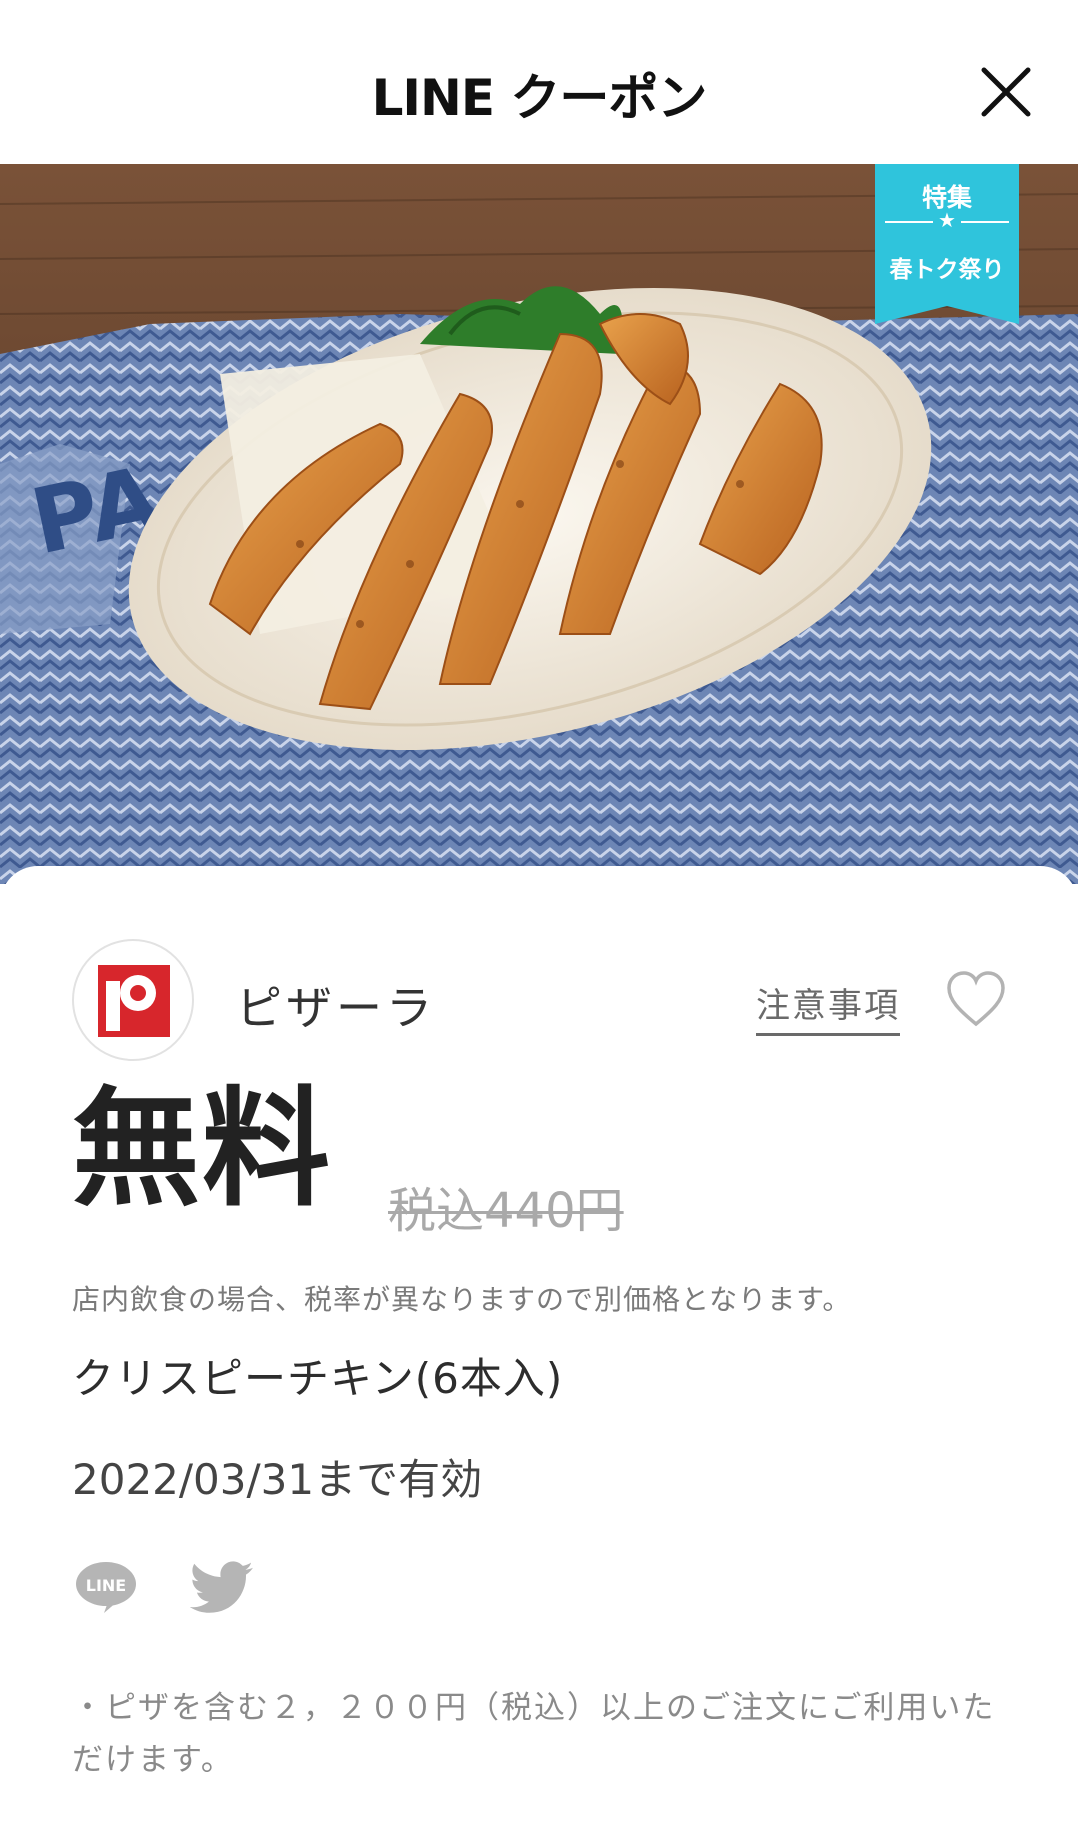  What do you see at coordinates (336, 1008) in the screenshot?
I see `shop-name: ピザーラ` at bounding box center [336, 1008].